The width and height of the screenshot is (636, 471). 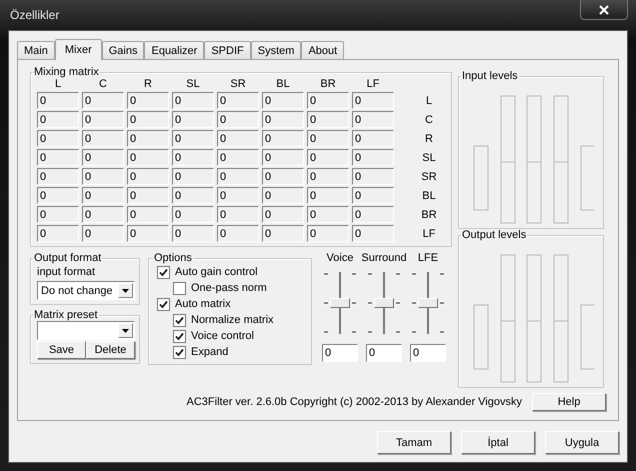 What do you see at coordinates (354, 402) in the screenshot?
I see `copyright-text: AC3Filter ver. 2.6.0b Copyright (c) 2002-2013 by Alexander Vigovsky` at bounding box center [354, 402].